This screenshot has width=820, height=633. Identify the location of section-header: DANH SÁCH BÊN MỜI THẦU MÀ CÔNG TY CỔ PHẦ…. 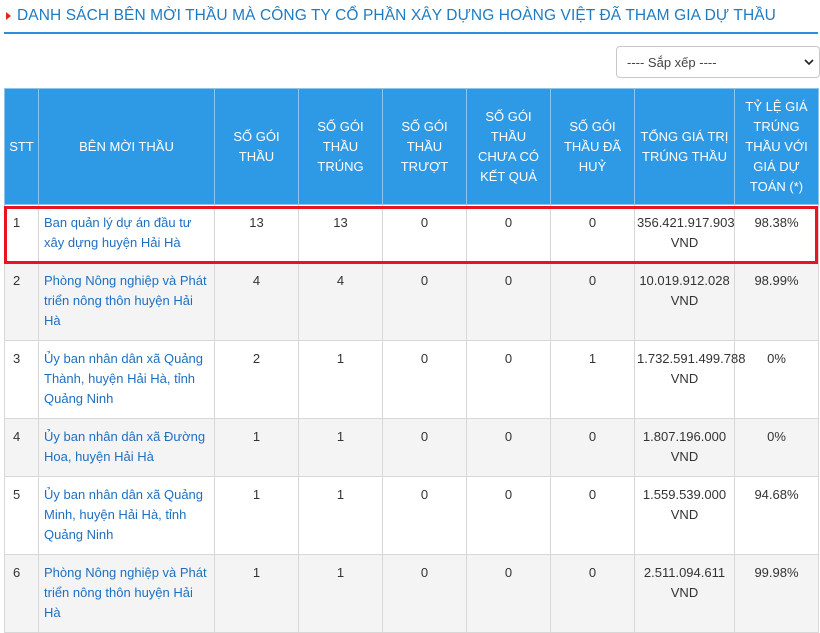
(411, 17).